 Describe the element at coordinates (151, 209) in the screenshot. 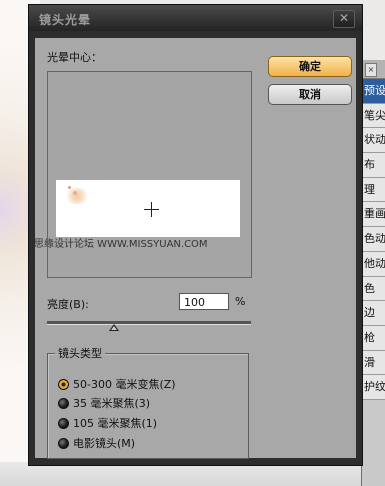

I see `crosshair-icon` at that location.